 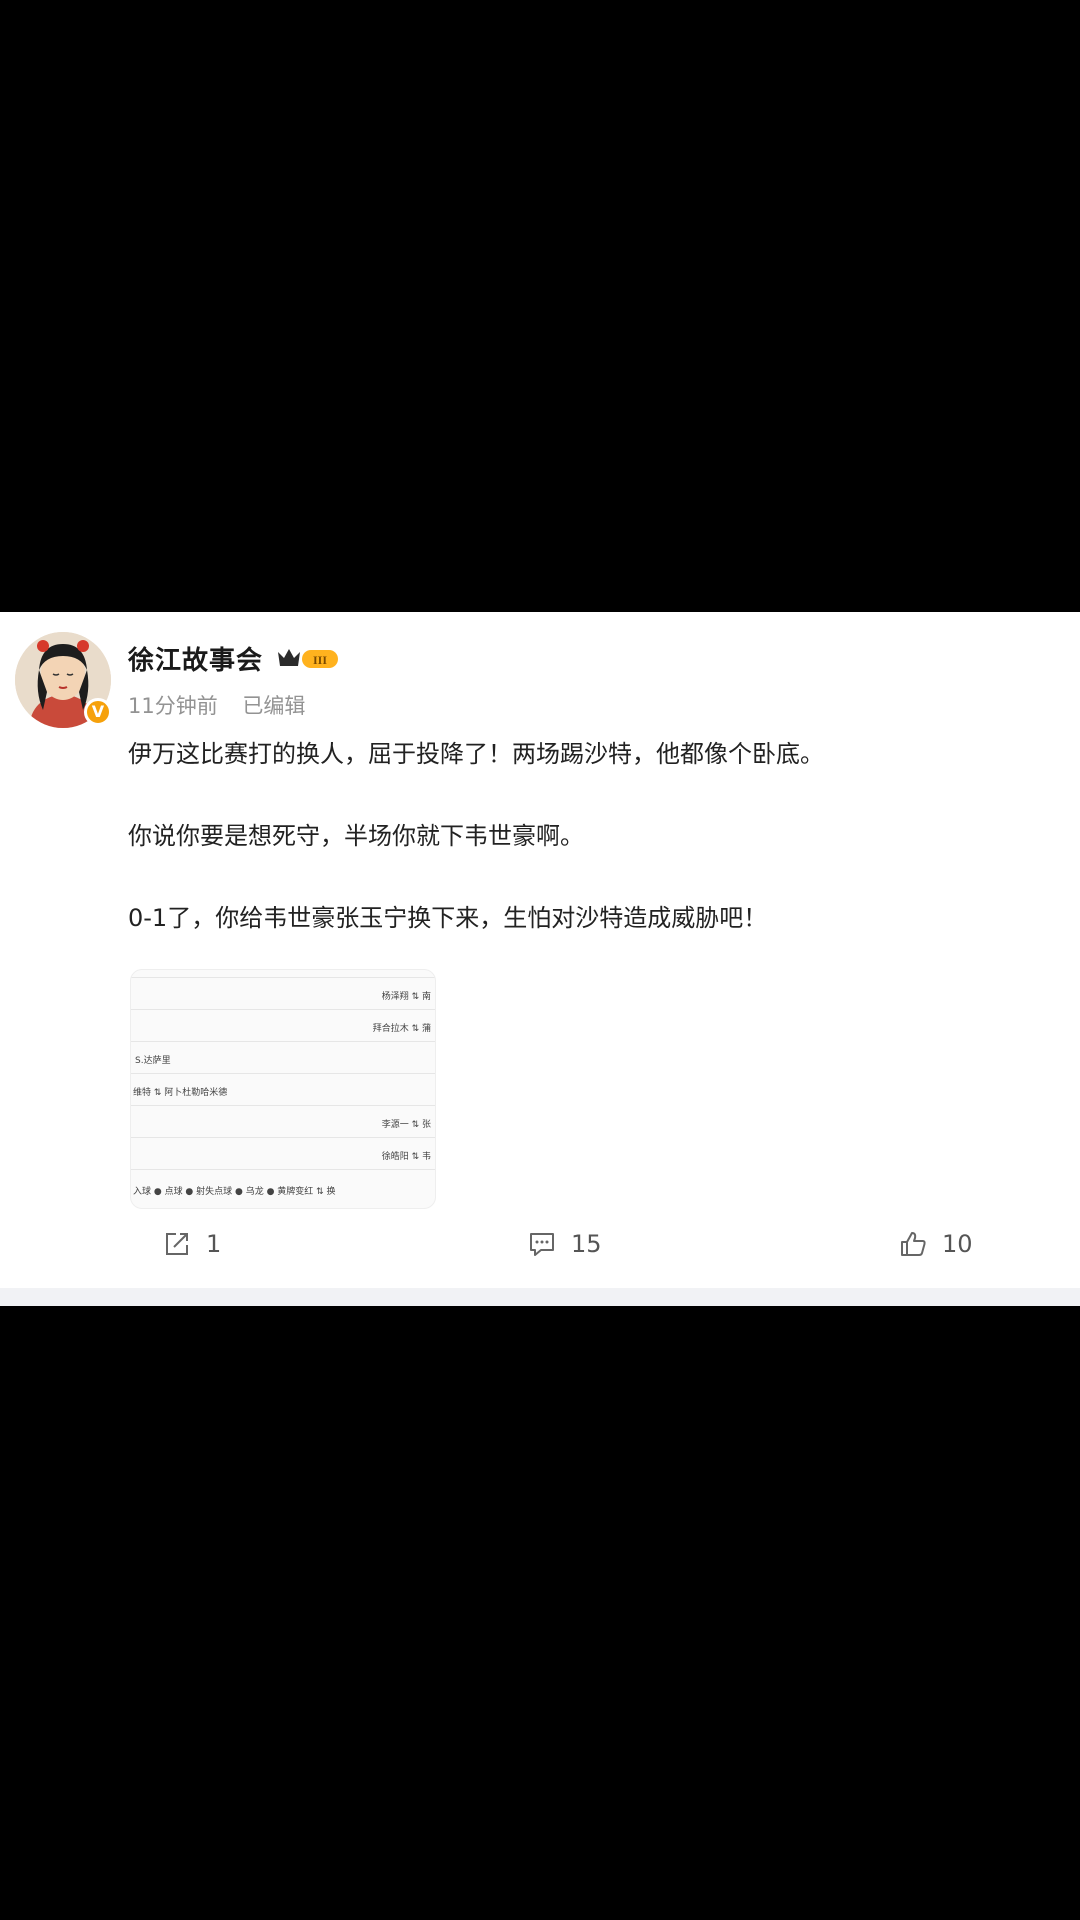 What do you see at coordinates (180, 1093) in the screenshot?
I see `thumb-row-text: 维特 ⇅ 阿卜杜勒哈米德` at bounding box center [180, 1093].